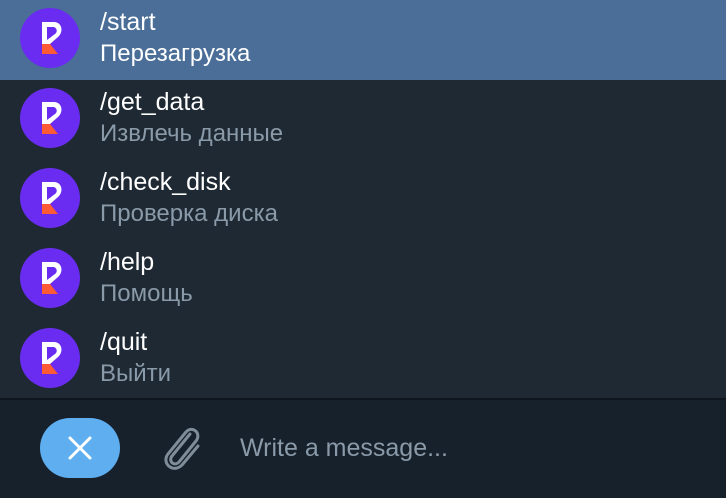 This screenshot has height=498, width=726. I want to click on message-input, so click(470, 448).